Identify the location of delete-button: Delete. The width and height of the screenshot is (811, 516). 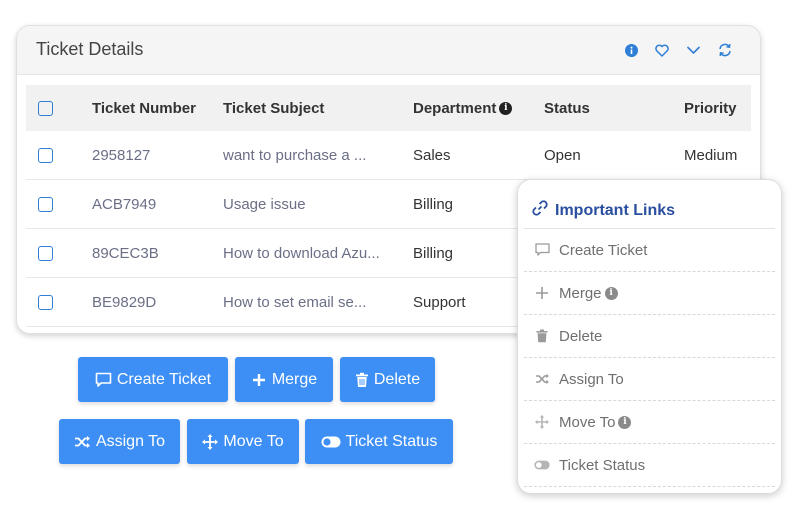
(387, 379).